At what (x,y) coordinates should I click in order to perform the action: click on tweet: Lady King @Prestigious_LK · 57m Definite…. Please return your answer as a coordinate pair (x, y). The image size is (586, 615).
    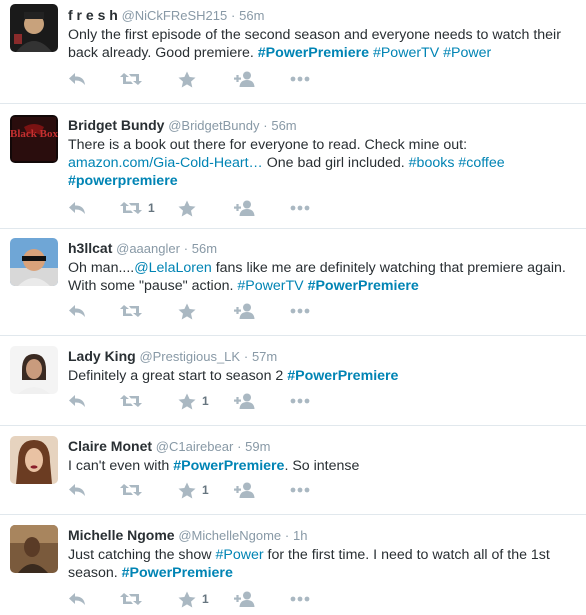
    Looking at the image, I should click on (293, 381).